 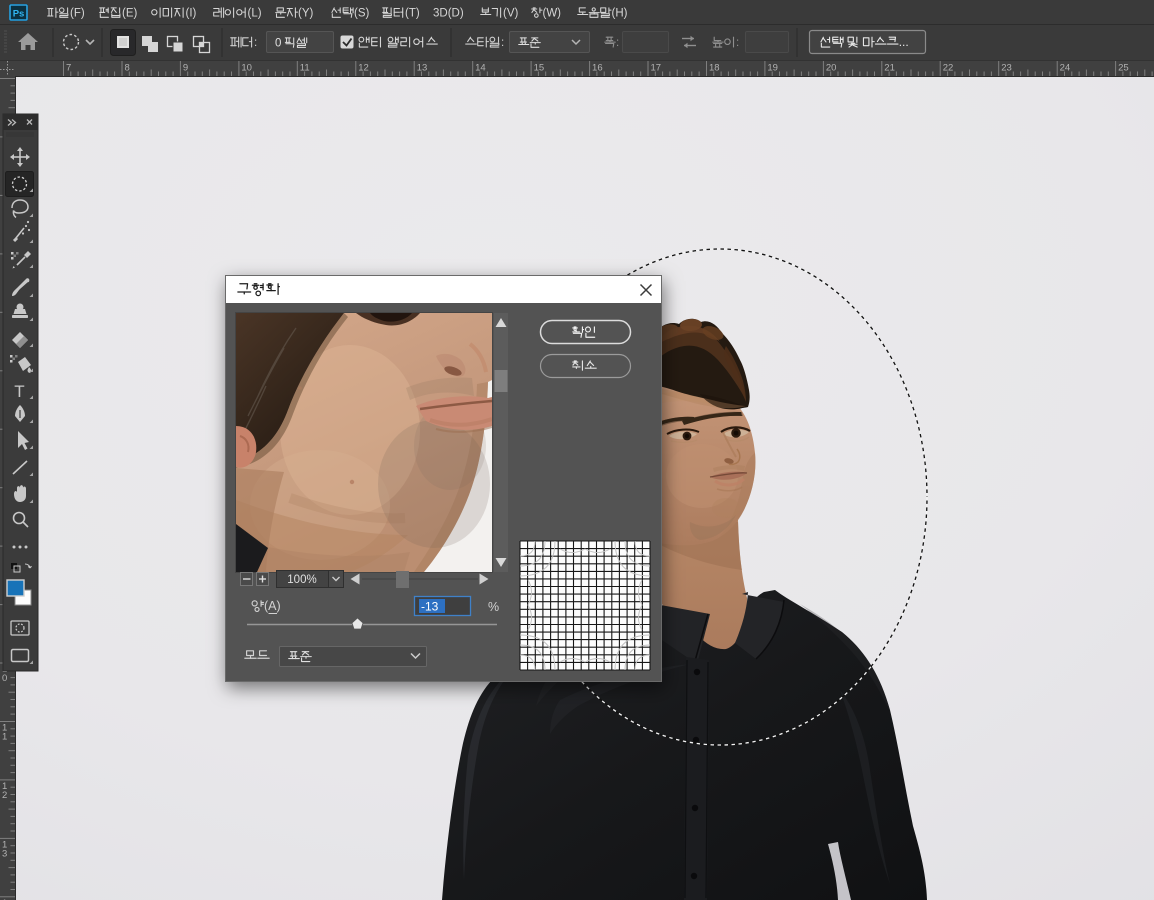 I want to click on svg-text: (E), so click(x=130, y=13).